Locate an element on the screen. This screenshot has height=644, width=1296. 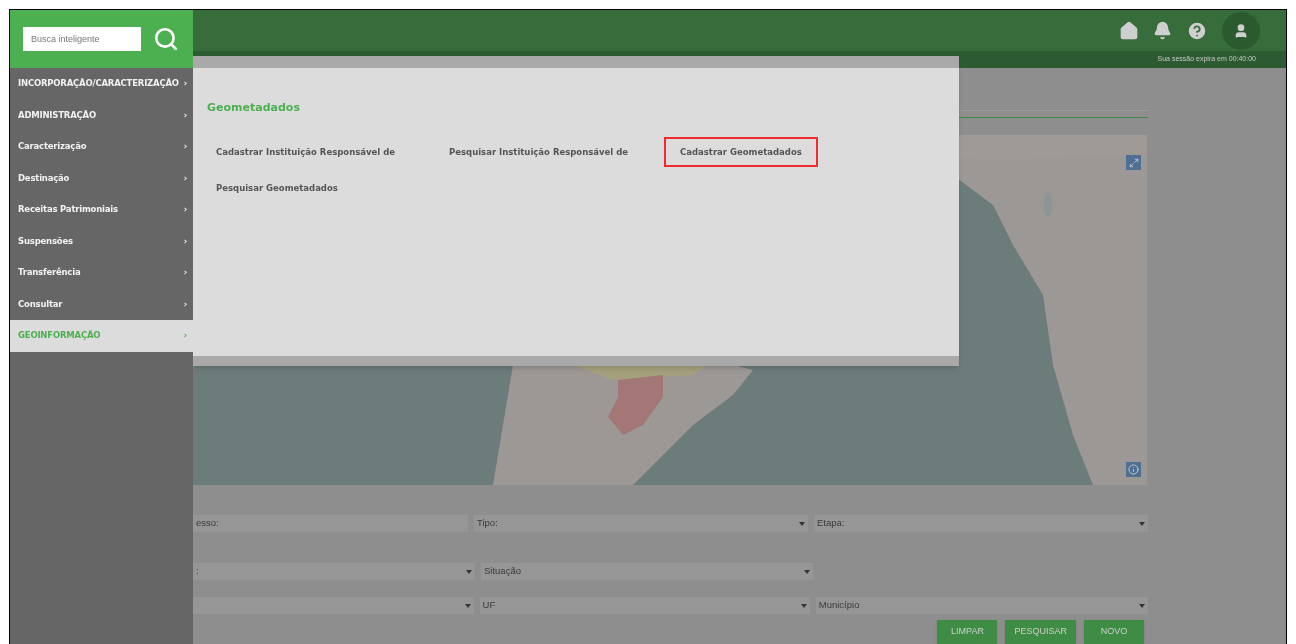
menu-link: Pesquisar Geometadados is located at coordinates (277, 188).